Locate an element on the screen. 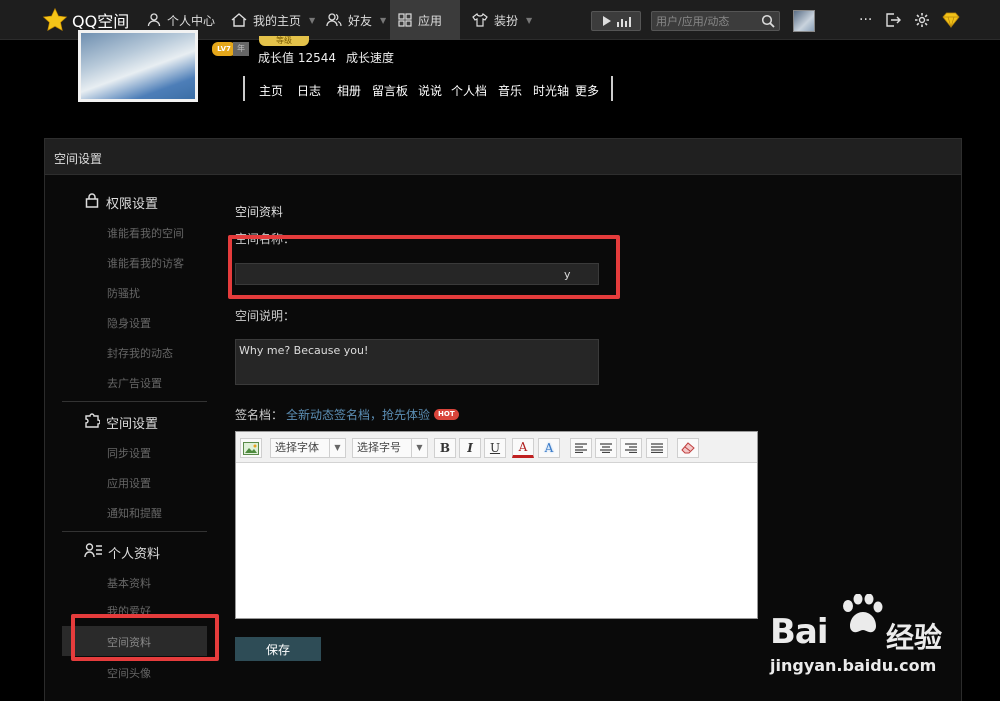 The width and height of the screenshot is (1000, 701). profile-nav-blog: 日志 is located at coordinates (309, 90).